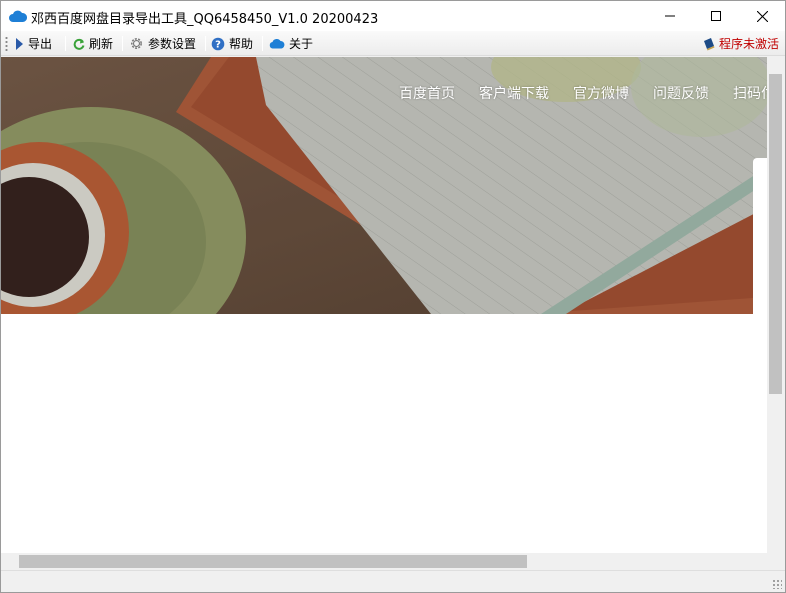 Image resolution: width=786 pixels, height=593 pixels. What do you see at coordinates (601, 93) in the screenshot?
I see `nav-official-weibo: 官方微博` at bounding box center [601, 93].